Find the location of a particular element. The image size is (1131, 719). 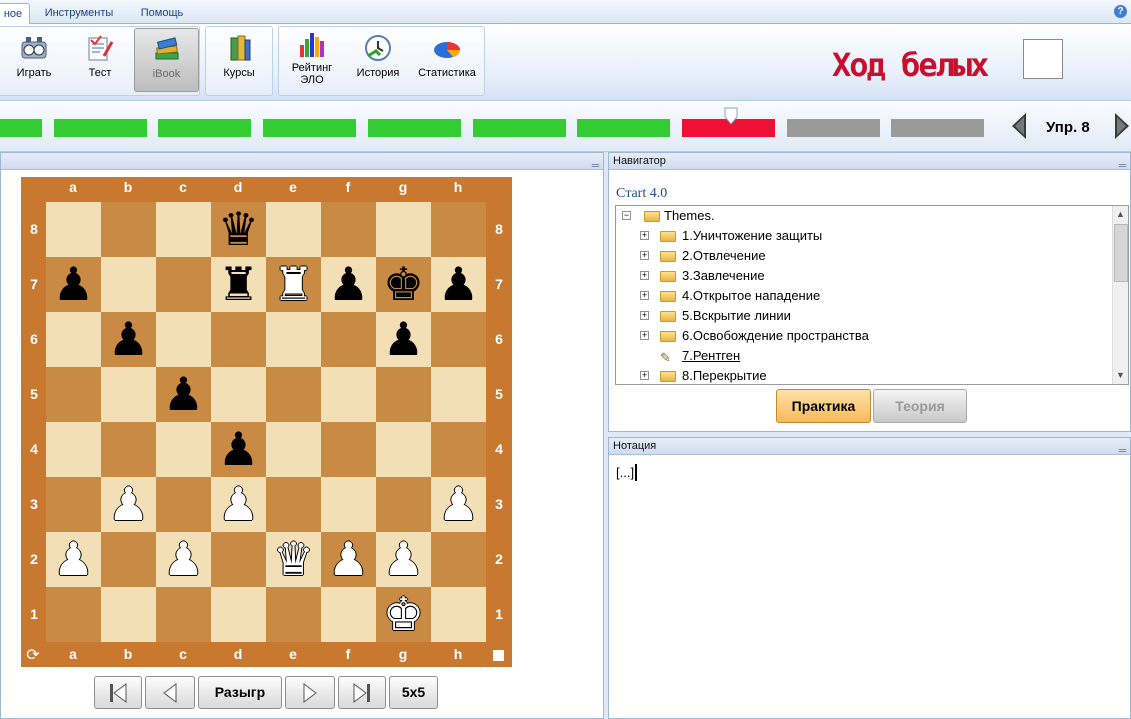

menu-tab-main: ное is located at coordinates (15, 13).